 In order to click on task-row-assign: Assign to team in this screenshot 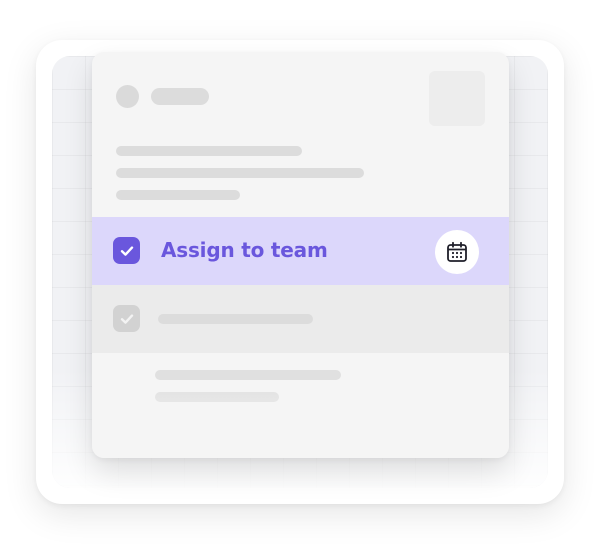, I will do `click(300, 251)`.